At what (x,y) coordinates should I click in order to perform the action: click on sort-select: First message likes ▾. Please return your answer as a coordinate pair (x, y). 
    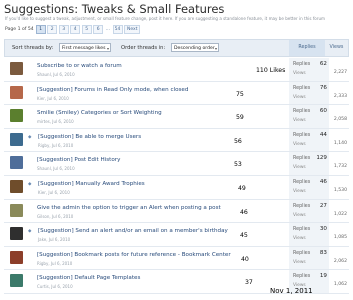
    Looking at the image, I should click on (85, 47).